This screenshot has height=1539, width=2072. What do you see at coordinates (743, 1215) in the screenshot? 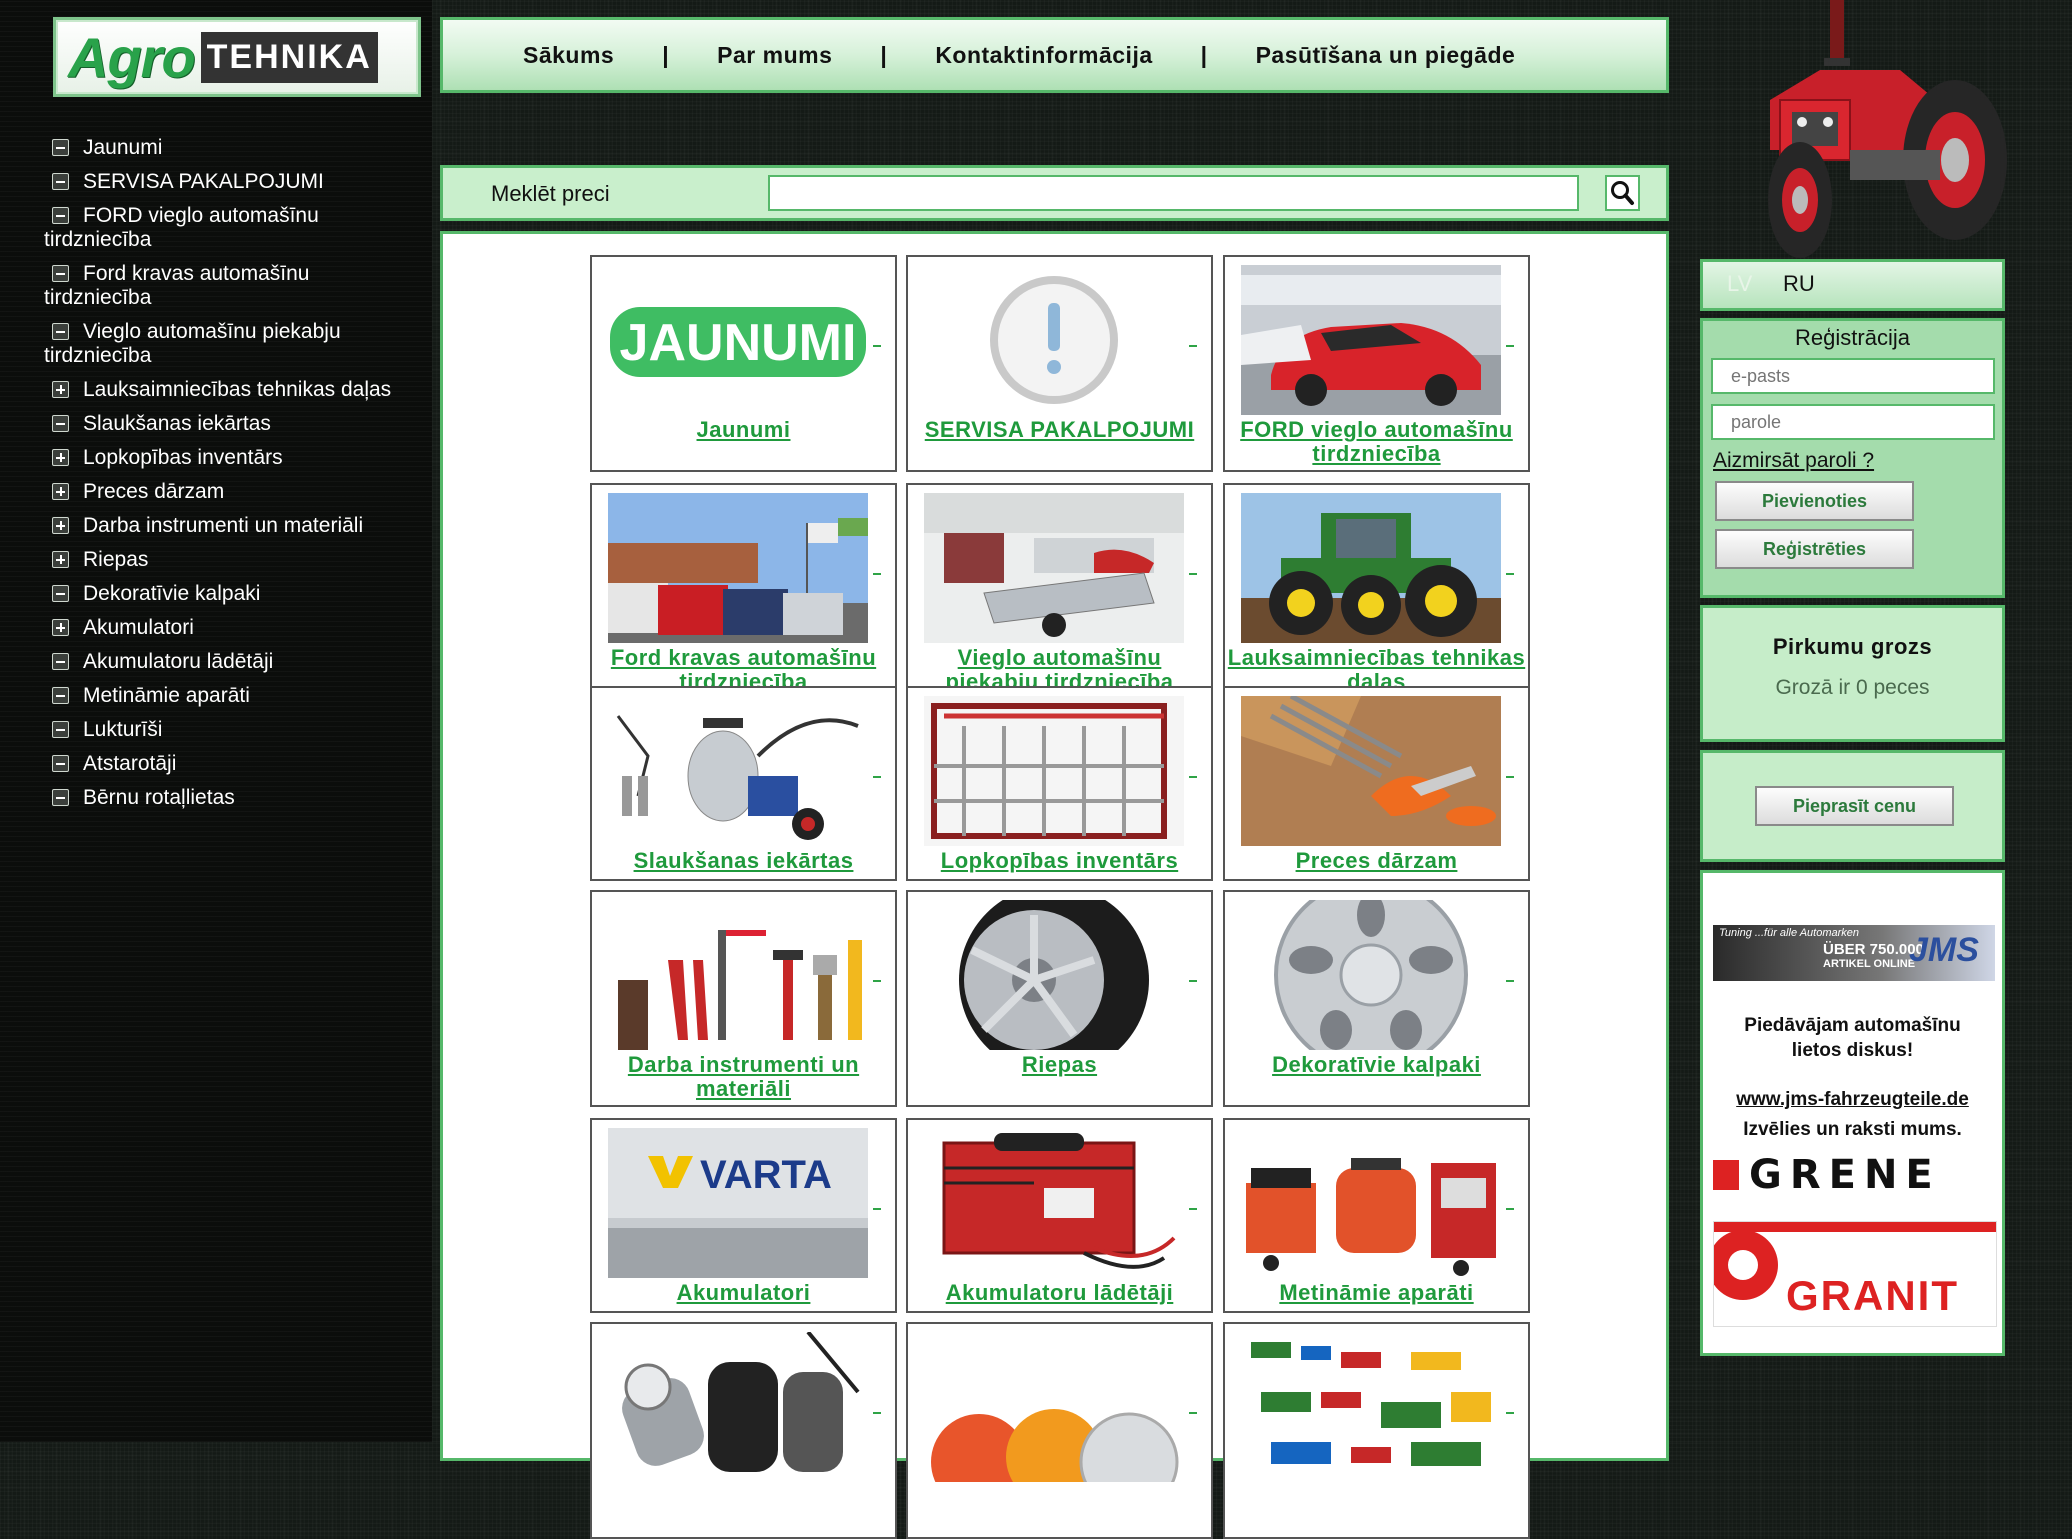
I see `category-tile: VARTA Akumulatori` at bounding box center [743, 1215].